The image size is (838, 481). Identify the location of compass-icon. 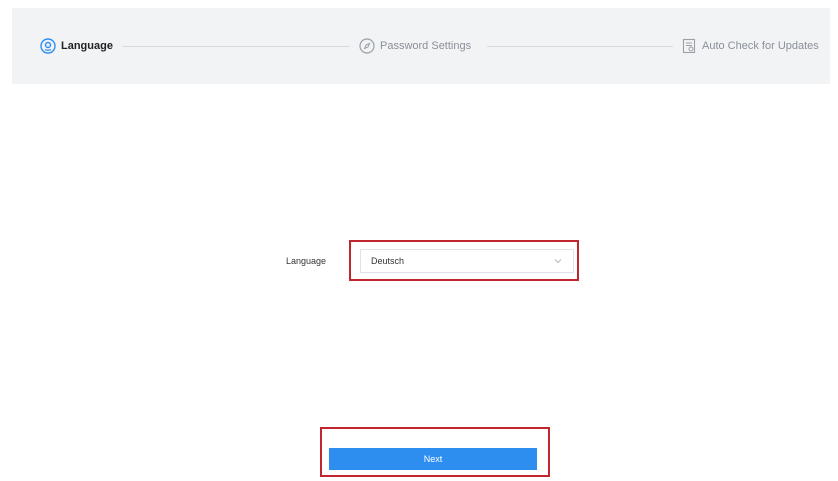
(367, 46).